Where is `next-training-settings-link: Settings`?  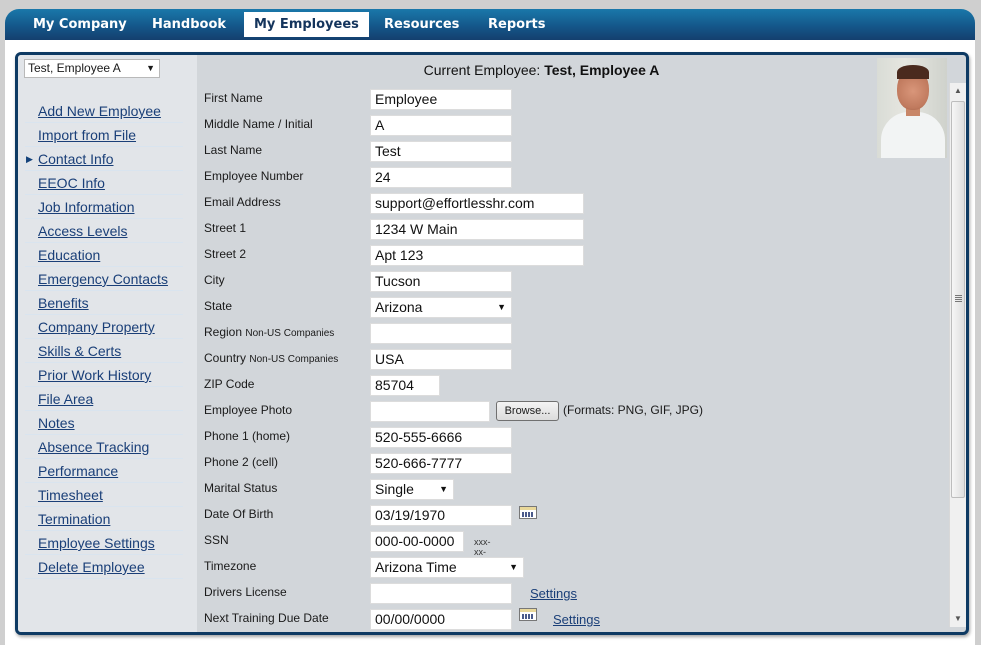 next-training-settings-link: Settings is located at coordinates (576, 619).